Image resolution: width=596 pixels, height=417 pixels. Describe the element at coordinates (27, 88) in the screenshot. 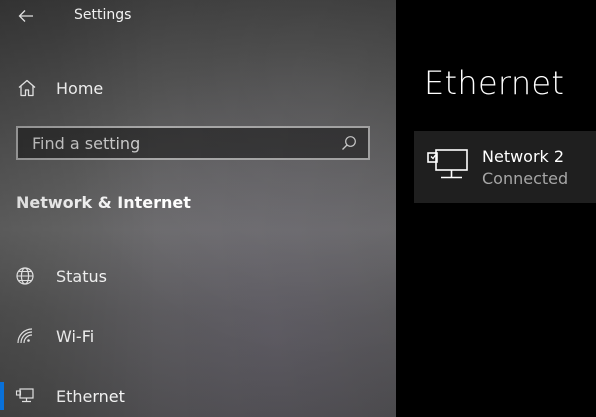

I see `home-icon` at that location.